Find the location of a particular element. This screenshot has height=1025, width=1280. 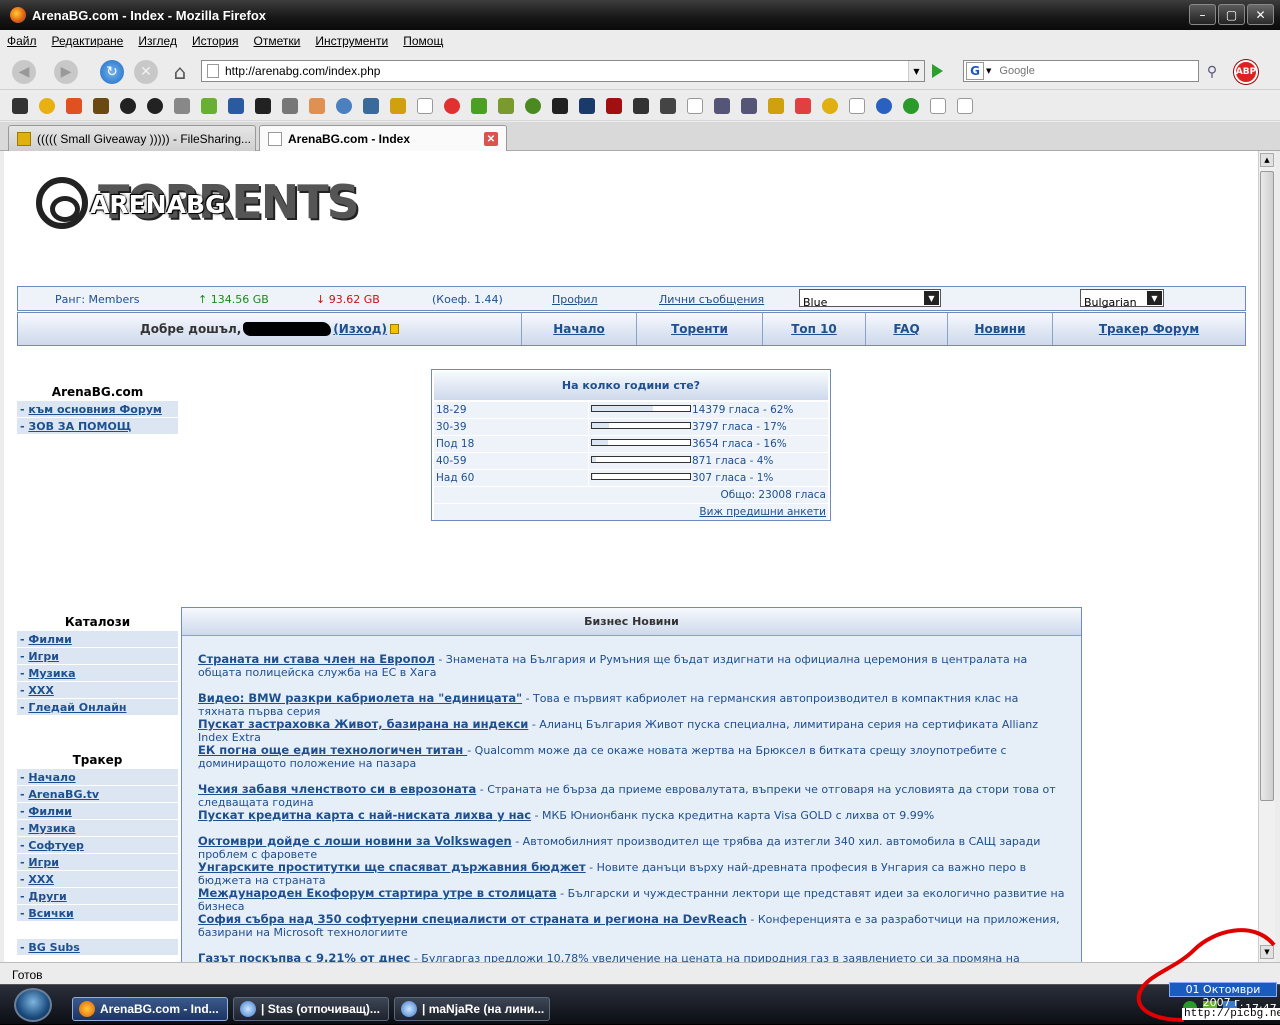

minimize-button: – is located at coordinates (1202, 14).